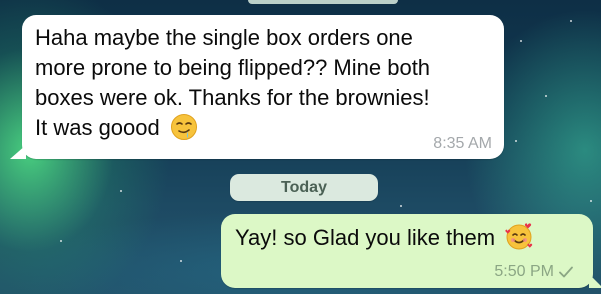 The width and height of the screenshot is (601, 294). Describe the element at coordinates (365, 237) in the screenshot. I see `outgoing-message-text: Yay! so Glad you like them` at that location.